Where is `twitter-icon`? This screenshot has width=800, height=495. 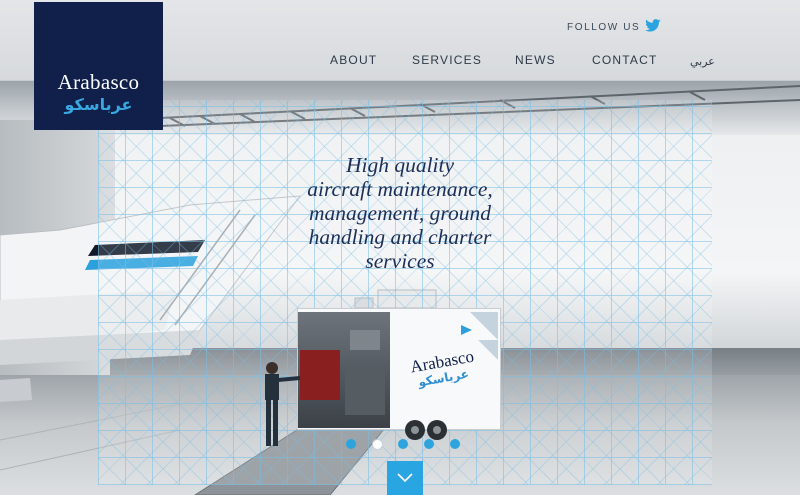 twitter-icon is located at coordinates (653, 25).